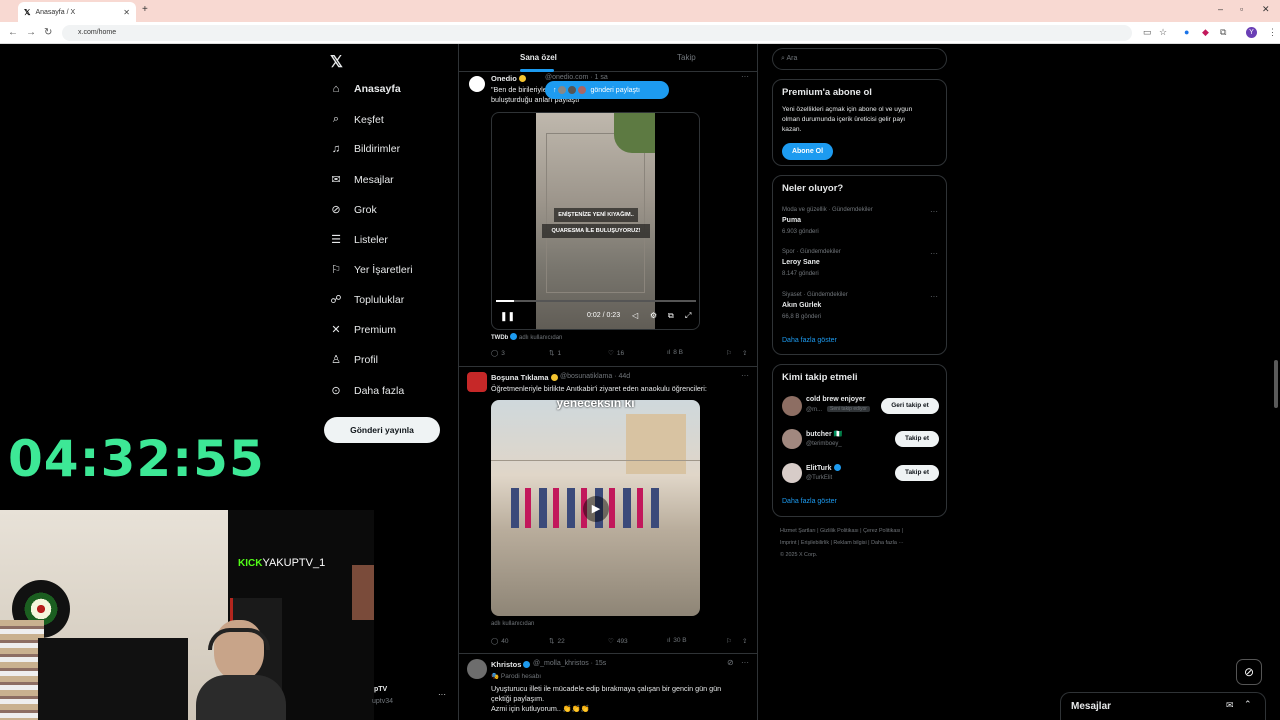  I want to click on grok-icon: ⊘, so click(730, 662).